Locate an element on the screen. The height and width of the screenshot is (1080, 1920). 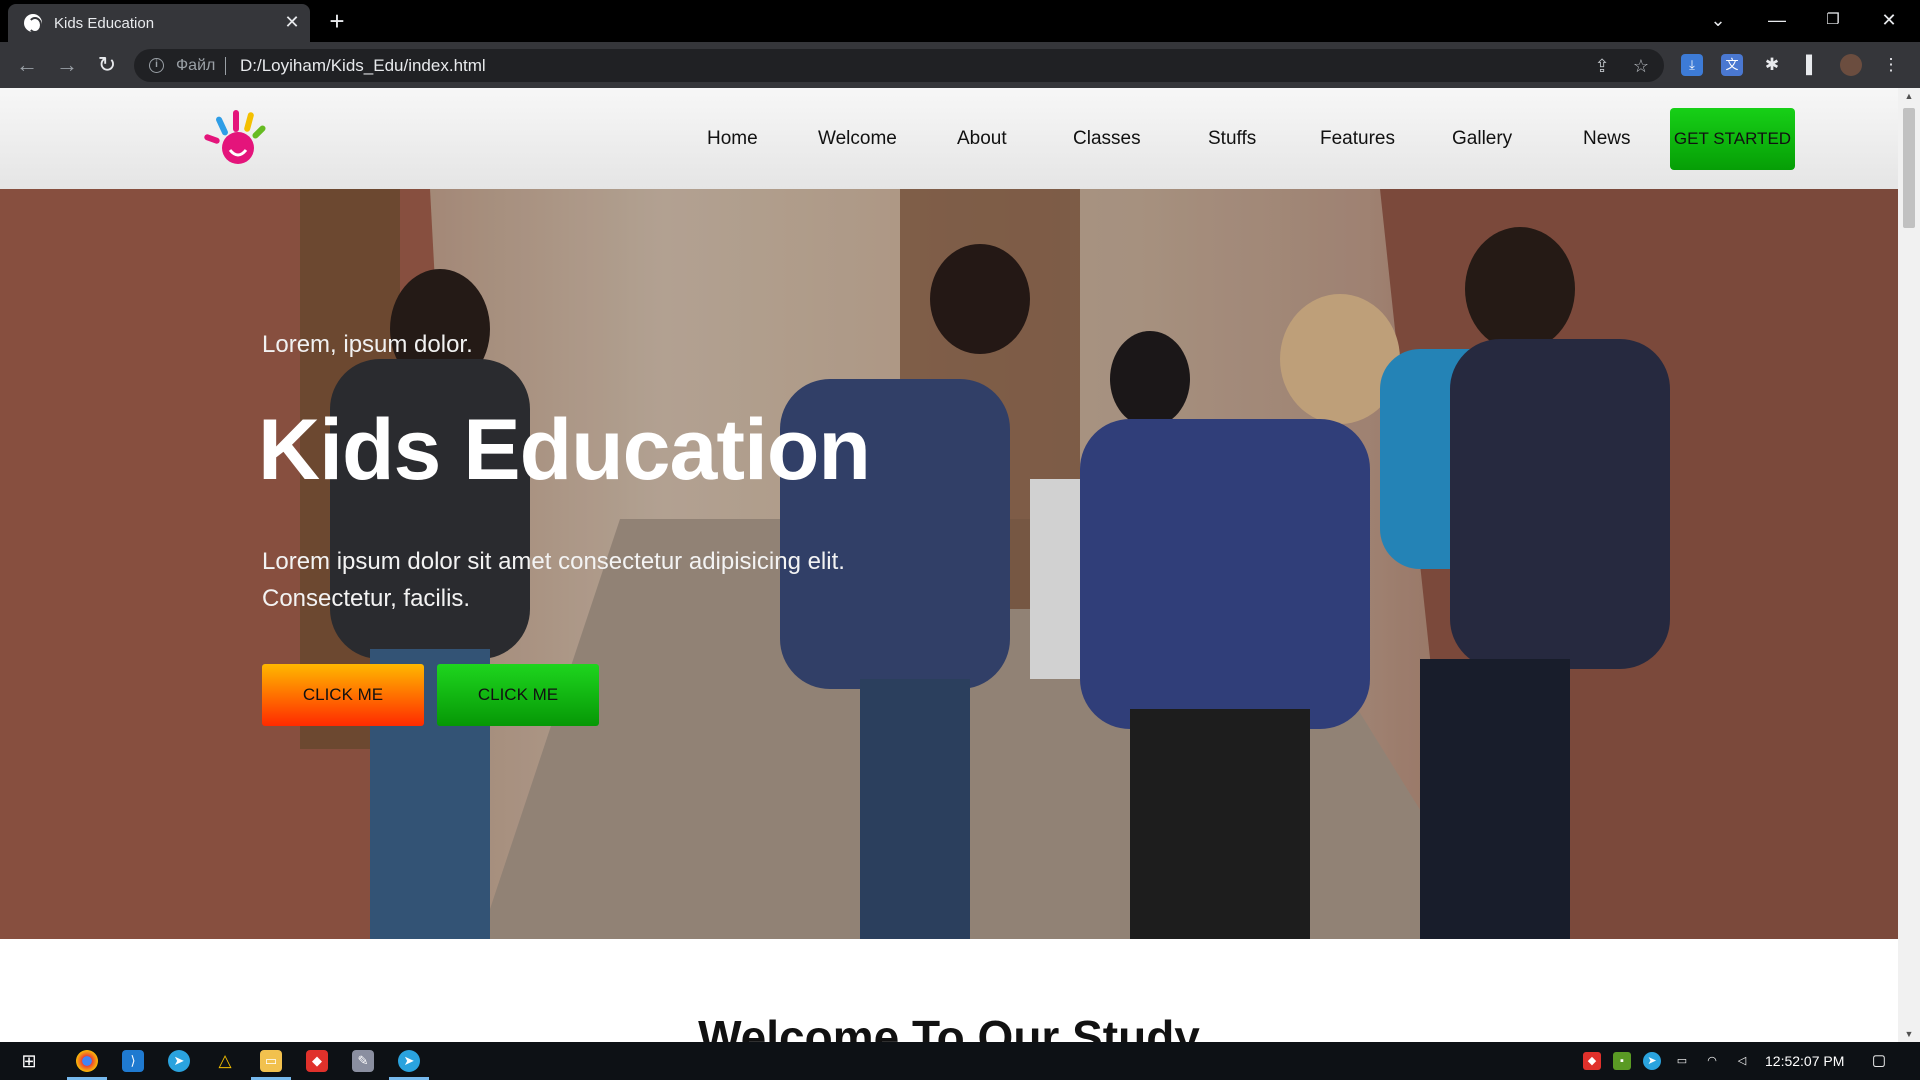
notifications-icon: ▢ is located at coordinates (1879, 1061).